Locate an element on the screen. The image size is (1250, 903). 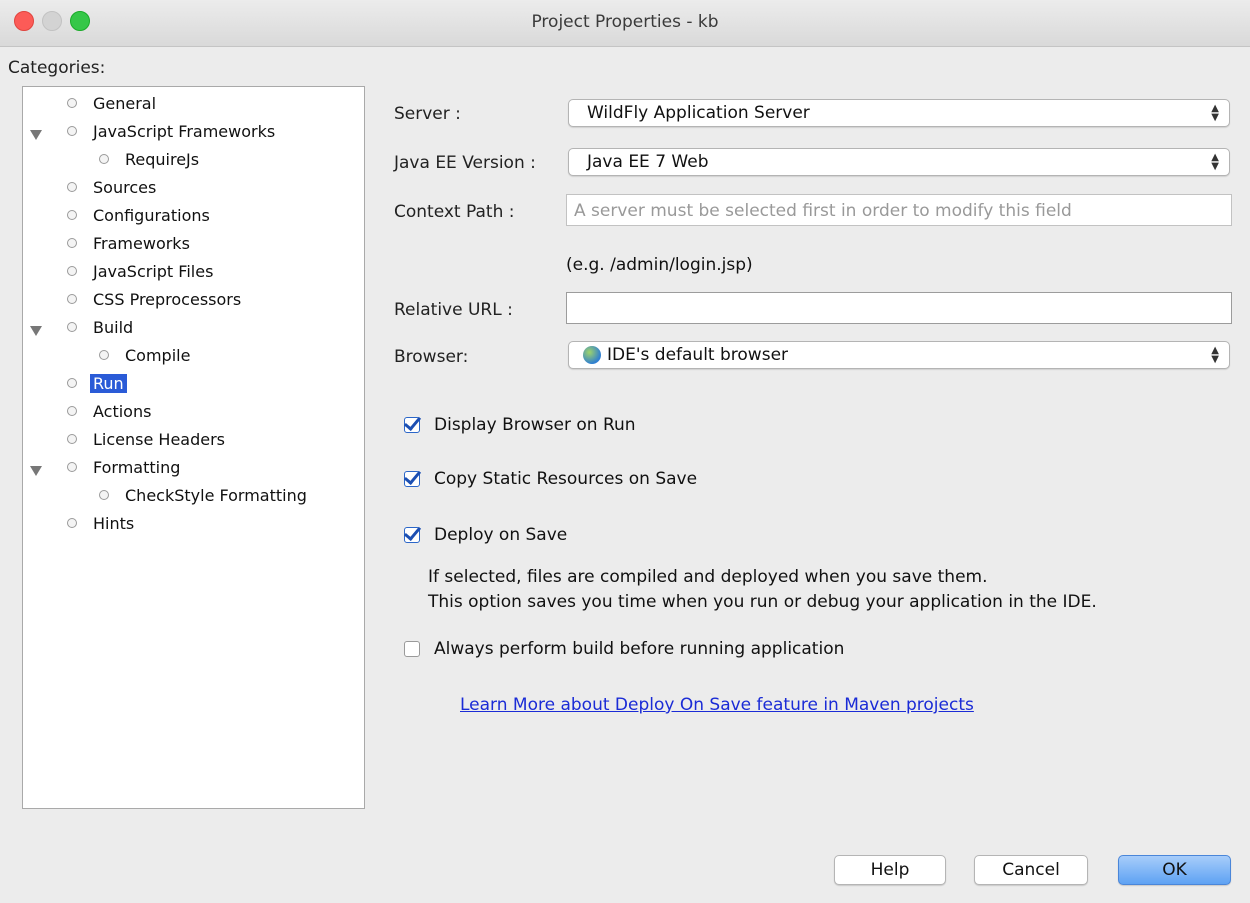
always-build-checkbox is located at coordinates (412, 649).